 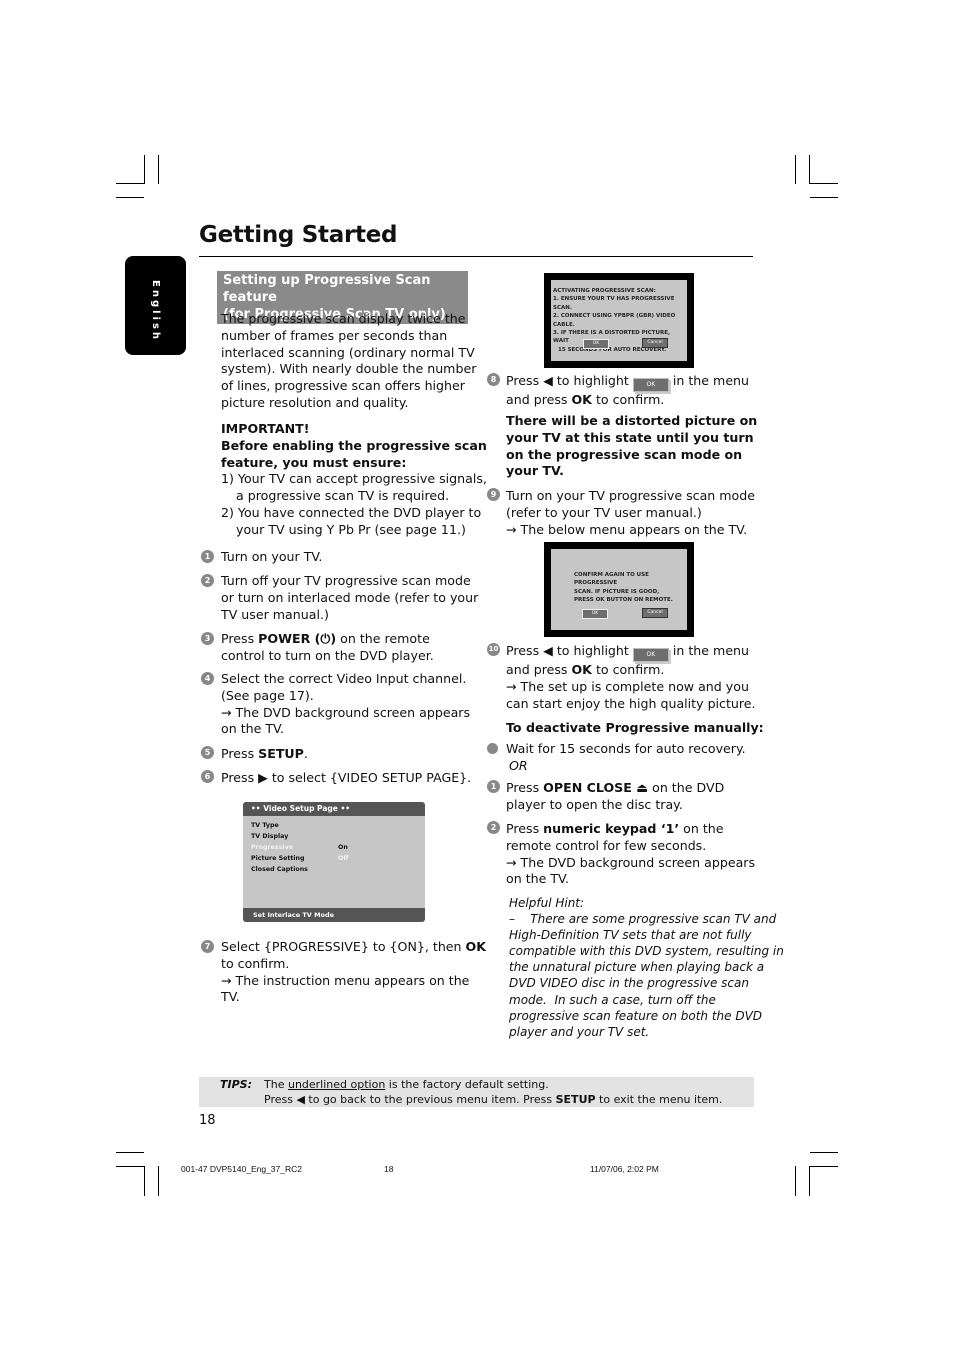 I want to click on text-line: Turn on your TV., so click(x=272, y=556).